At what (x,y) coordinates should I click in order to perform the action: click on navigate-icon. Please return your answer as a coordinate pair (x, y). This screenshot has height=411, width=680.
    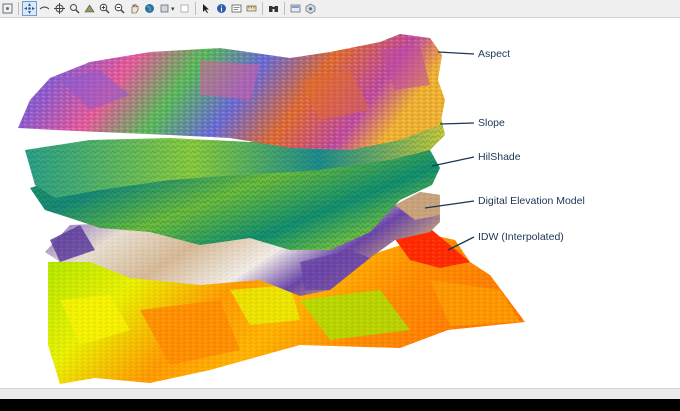
    Looking at the image, I should click on (29, 8).